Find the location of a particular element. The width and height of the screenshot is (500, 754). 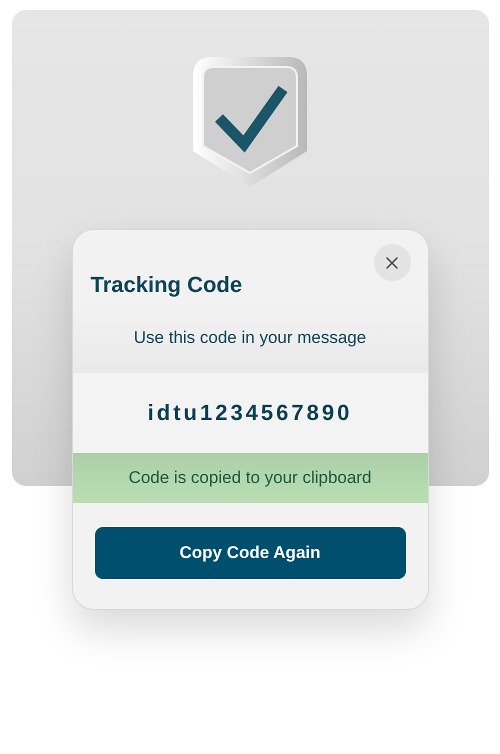

dialog-title: Tracking Code is located at coordinates (167, 285).